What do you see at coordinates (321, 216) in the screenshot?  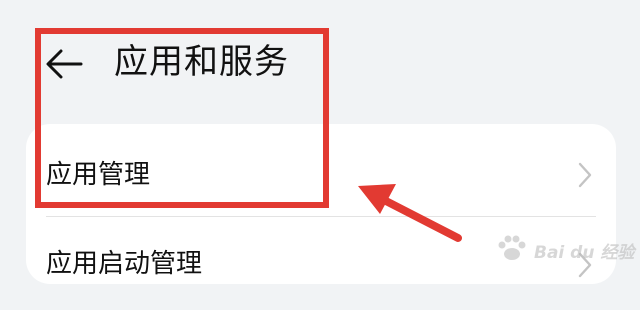 I see `divider` at bounding box center [321, 216].